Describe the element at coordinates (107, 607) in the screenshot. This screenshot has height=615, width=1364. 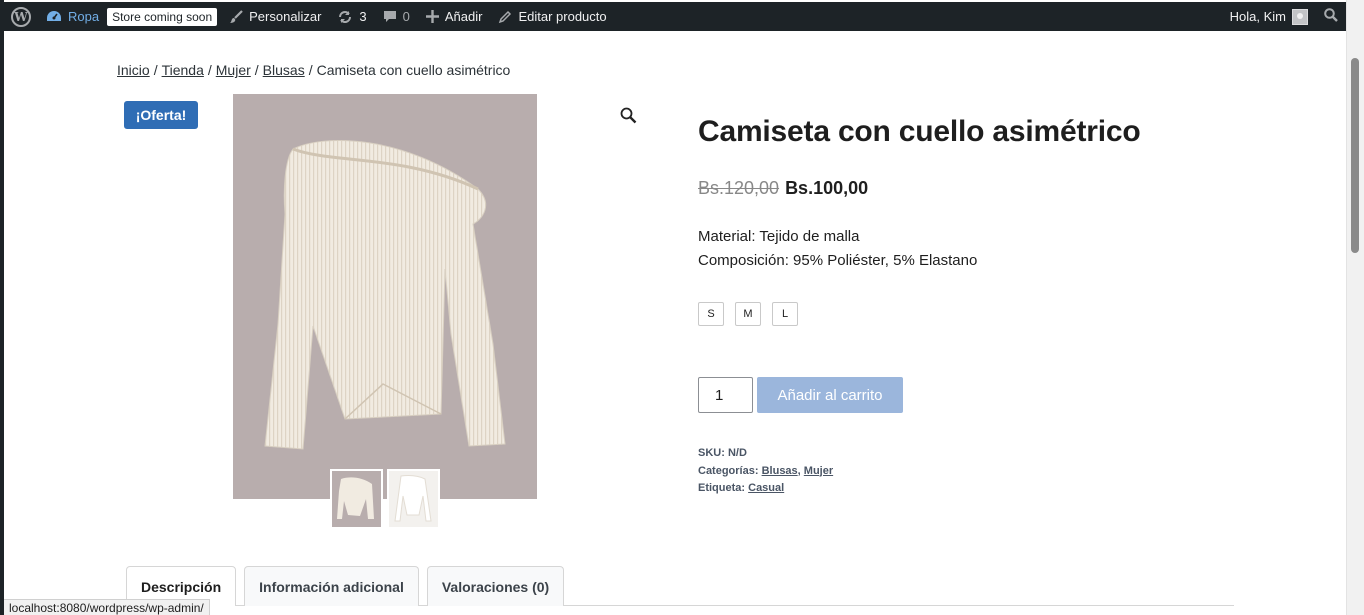
I see `status-bar-url: localhost:8080/wordpress/wp-admin/` at that location.